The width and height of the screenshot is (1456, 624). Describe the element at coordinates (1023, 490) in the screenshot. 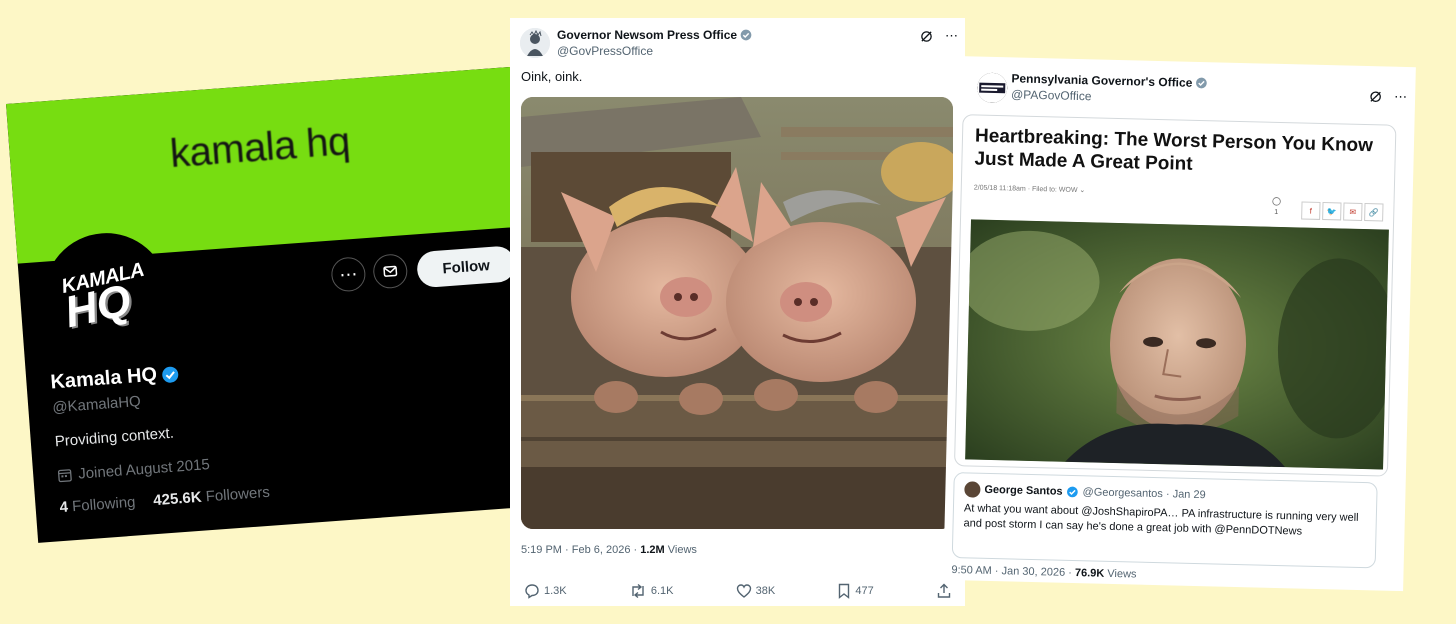

I see `quoted-author-name: George Santos` at that location.